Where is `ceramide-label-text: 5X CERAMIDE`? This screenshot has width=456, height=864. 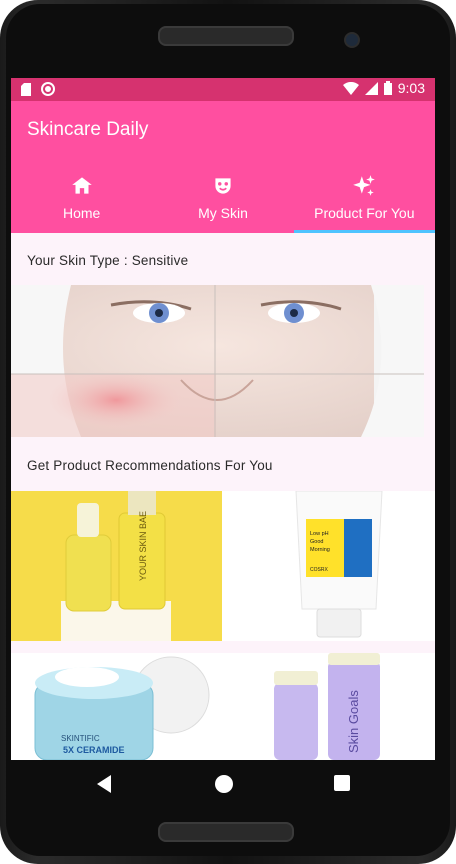
ceramide-label-text: 5X CERAMIDE is located at coordinates (94, 750).